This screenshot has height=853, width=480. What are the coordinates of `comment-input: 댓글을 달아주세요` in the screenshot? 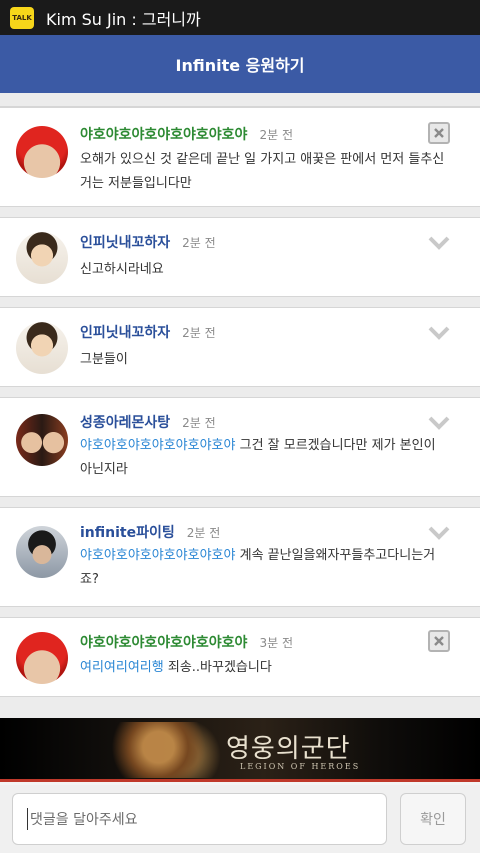 It's located at (199, 819).